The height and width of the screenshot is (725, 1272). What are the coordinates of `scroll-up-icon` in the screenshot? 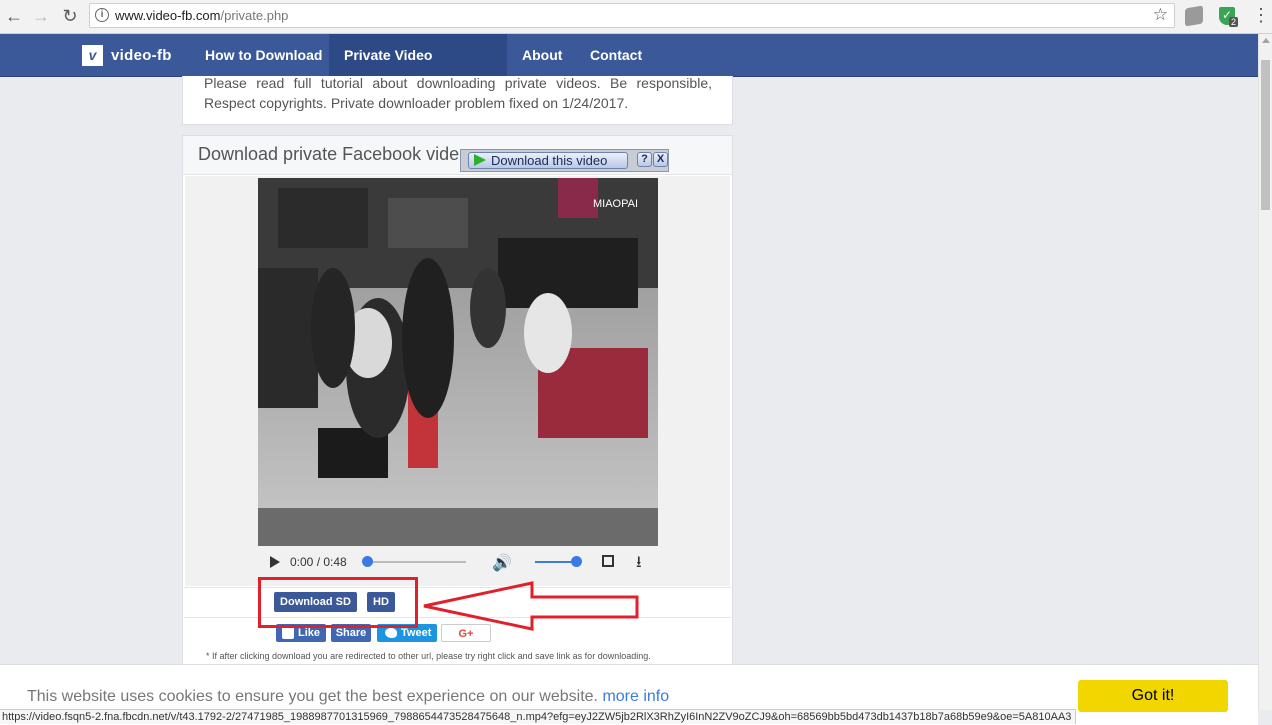 It's located at (1266, 40).